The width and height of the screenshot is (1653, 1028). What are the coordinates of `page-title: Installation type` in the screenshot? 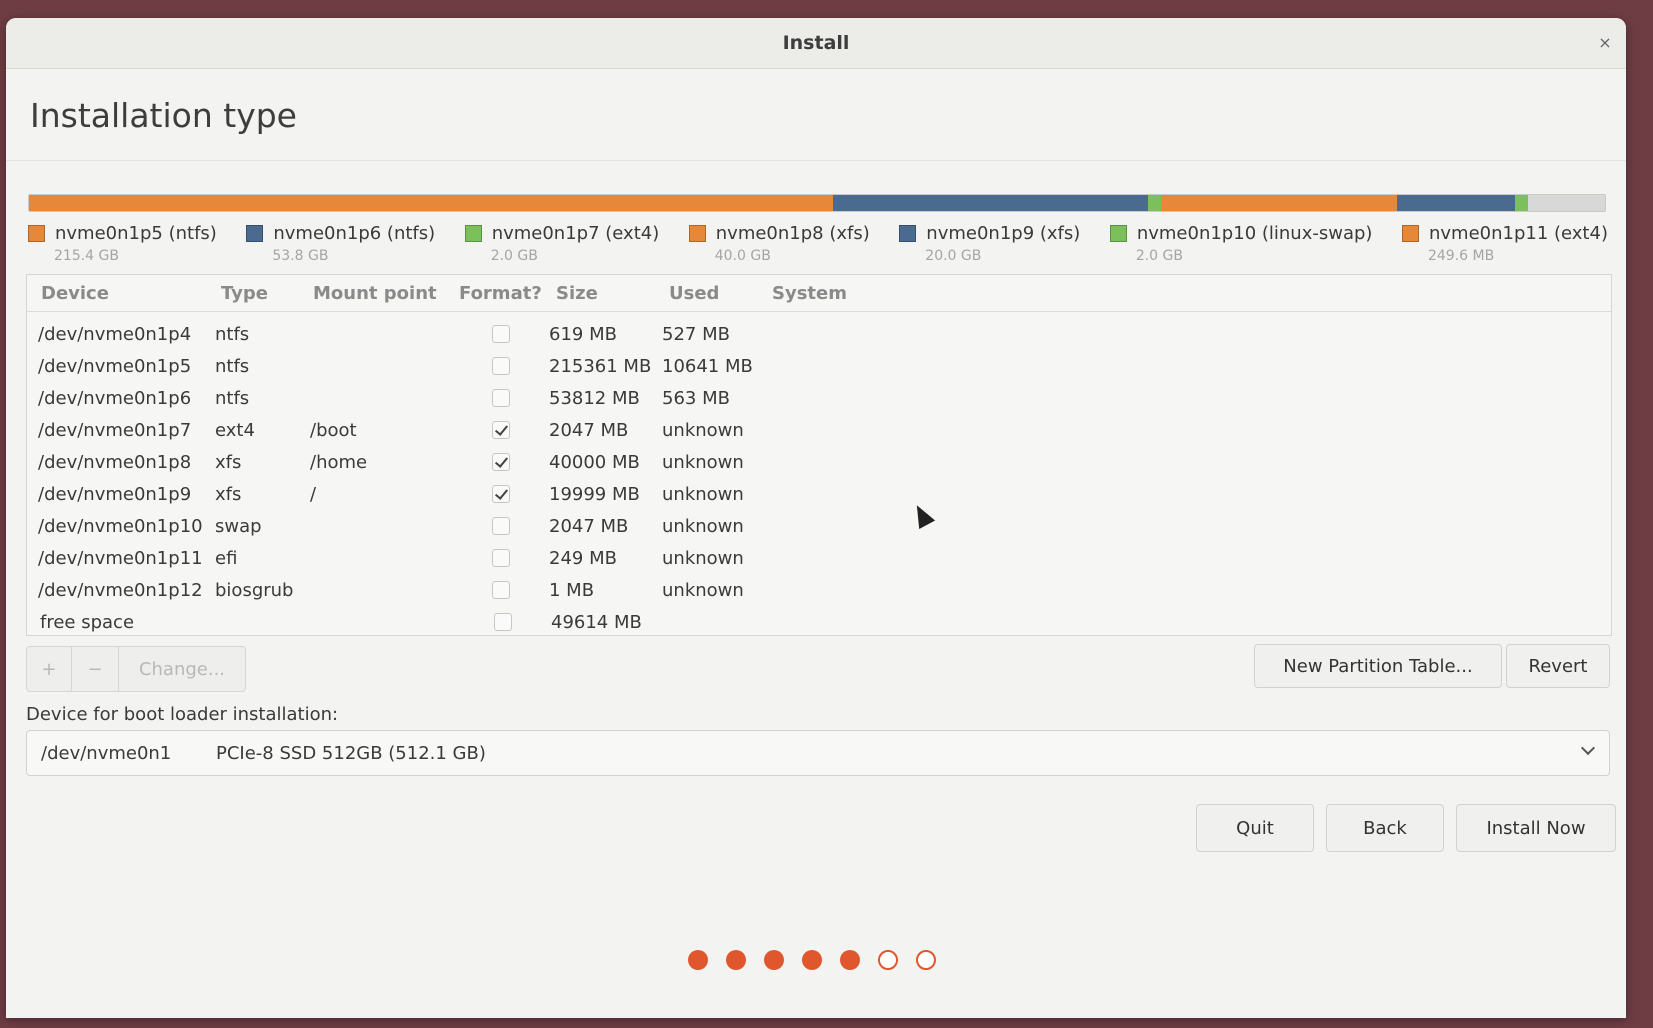 It's located at (163, 115).